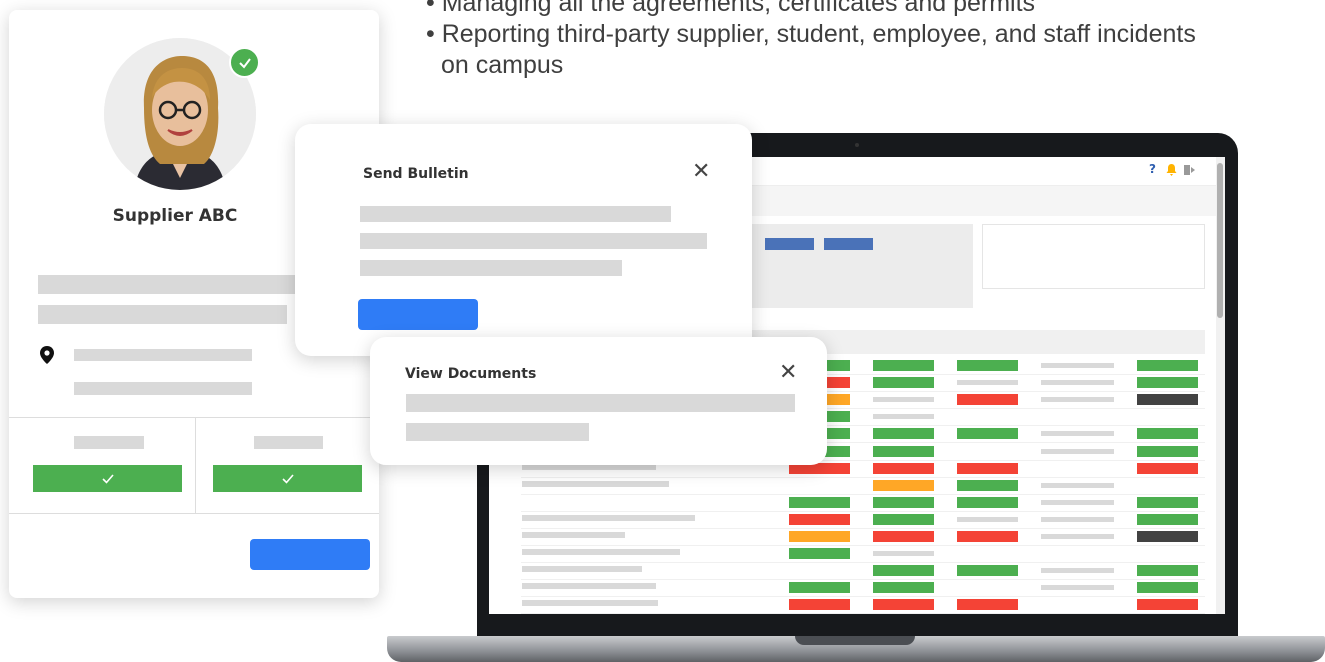 The image size is (1325, 662). I want to click on modal-title: Send Bulletin, so click(416, 174).